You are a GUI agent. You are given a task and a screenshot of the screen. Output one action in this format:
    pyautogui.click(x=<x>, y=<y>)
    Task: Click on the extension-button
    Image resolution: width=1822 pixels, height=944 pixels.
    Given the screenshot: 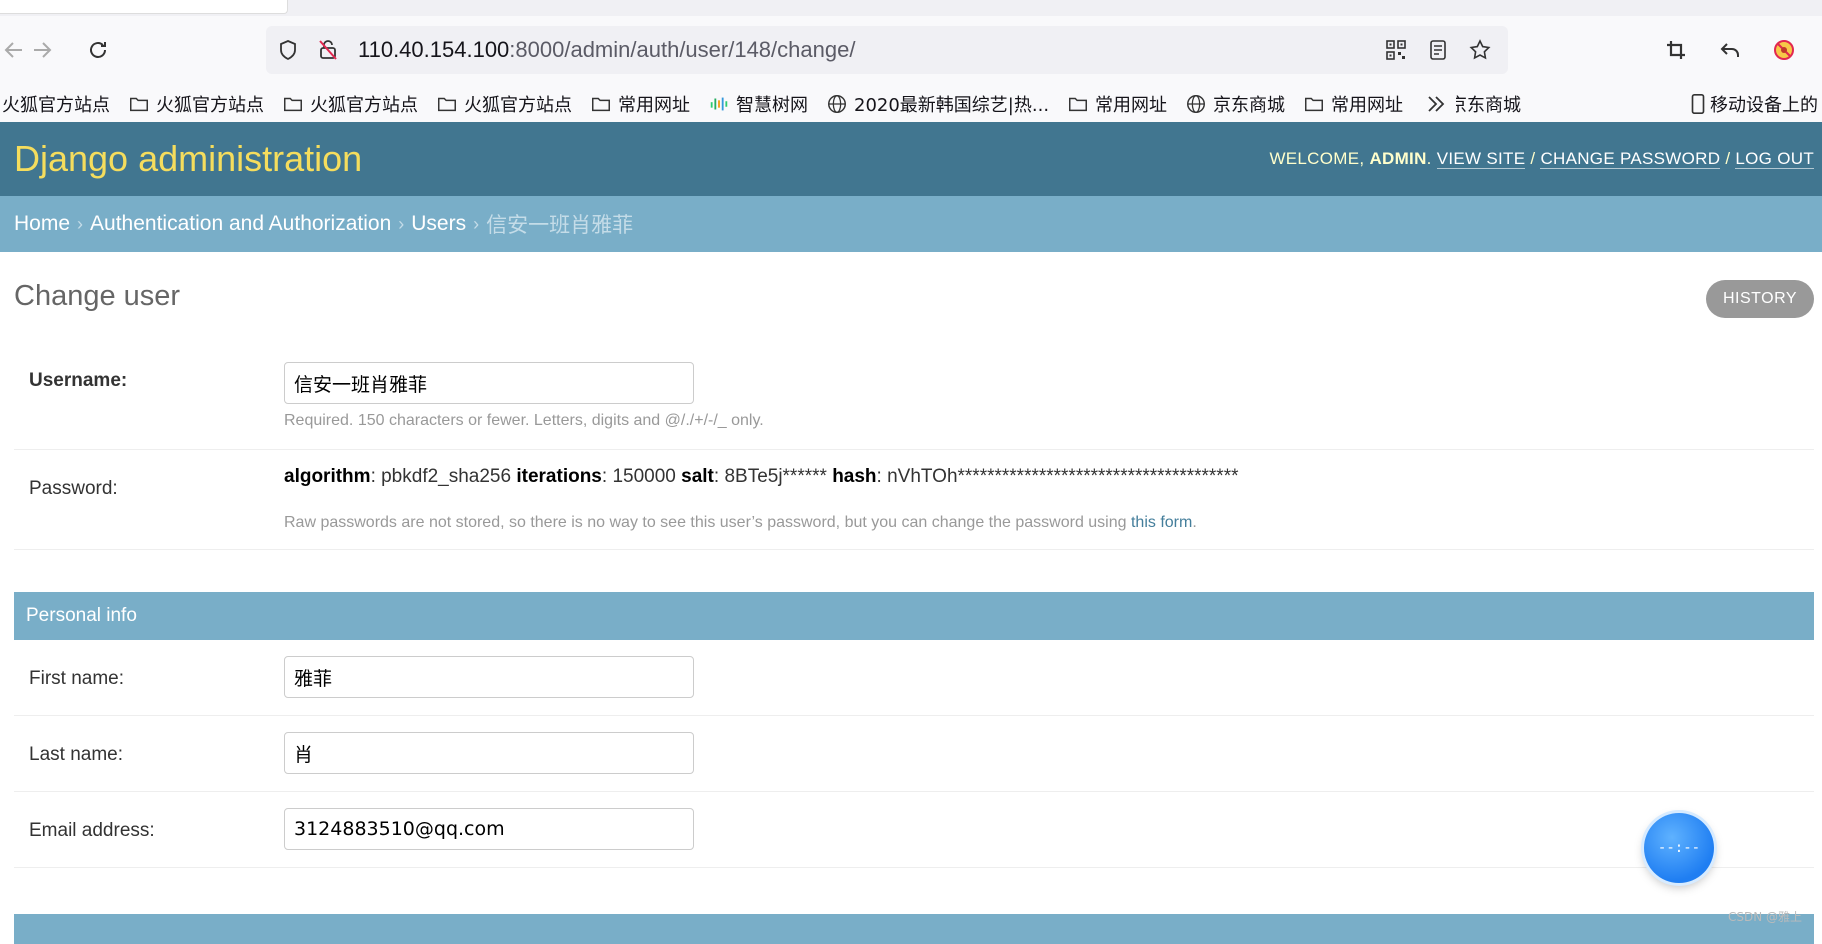 What is the action you would take?
    pyautogui.click(x=1784, y=50)
    